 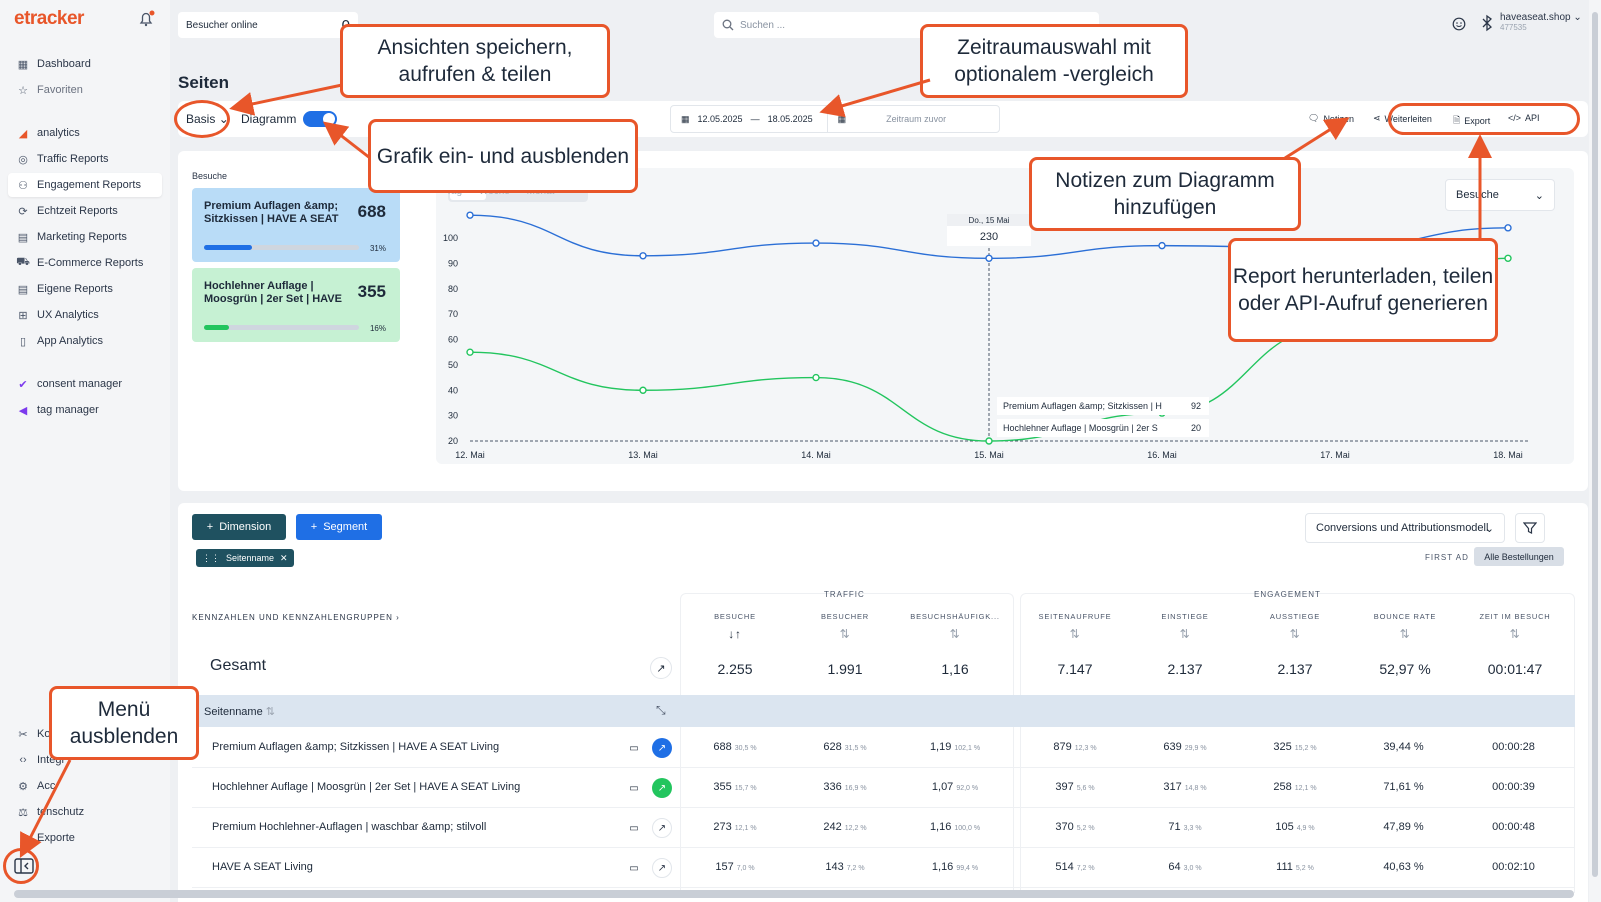 I want to click on vertical-scrollbar, so click(x=1595, y=451).